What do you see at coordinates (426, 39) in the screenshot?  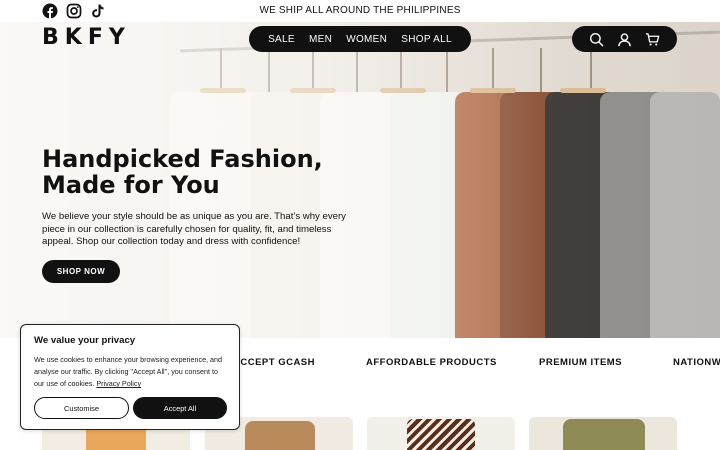 I see `nav-item-shop-all: SHOP ALL` at bounding box center [426, 39].